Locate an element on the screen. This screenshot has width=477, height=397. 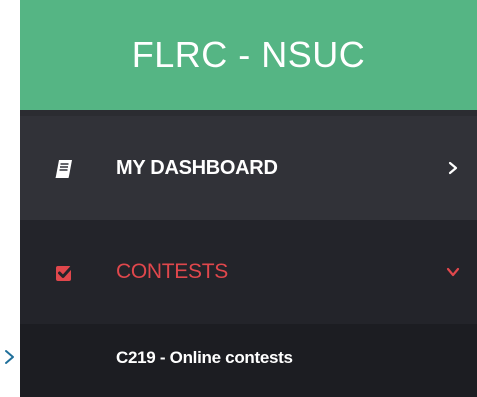
chevron-down-icon is located at coordinates (453, 272).